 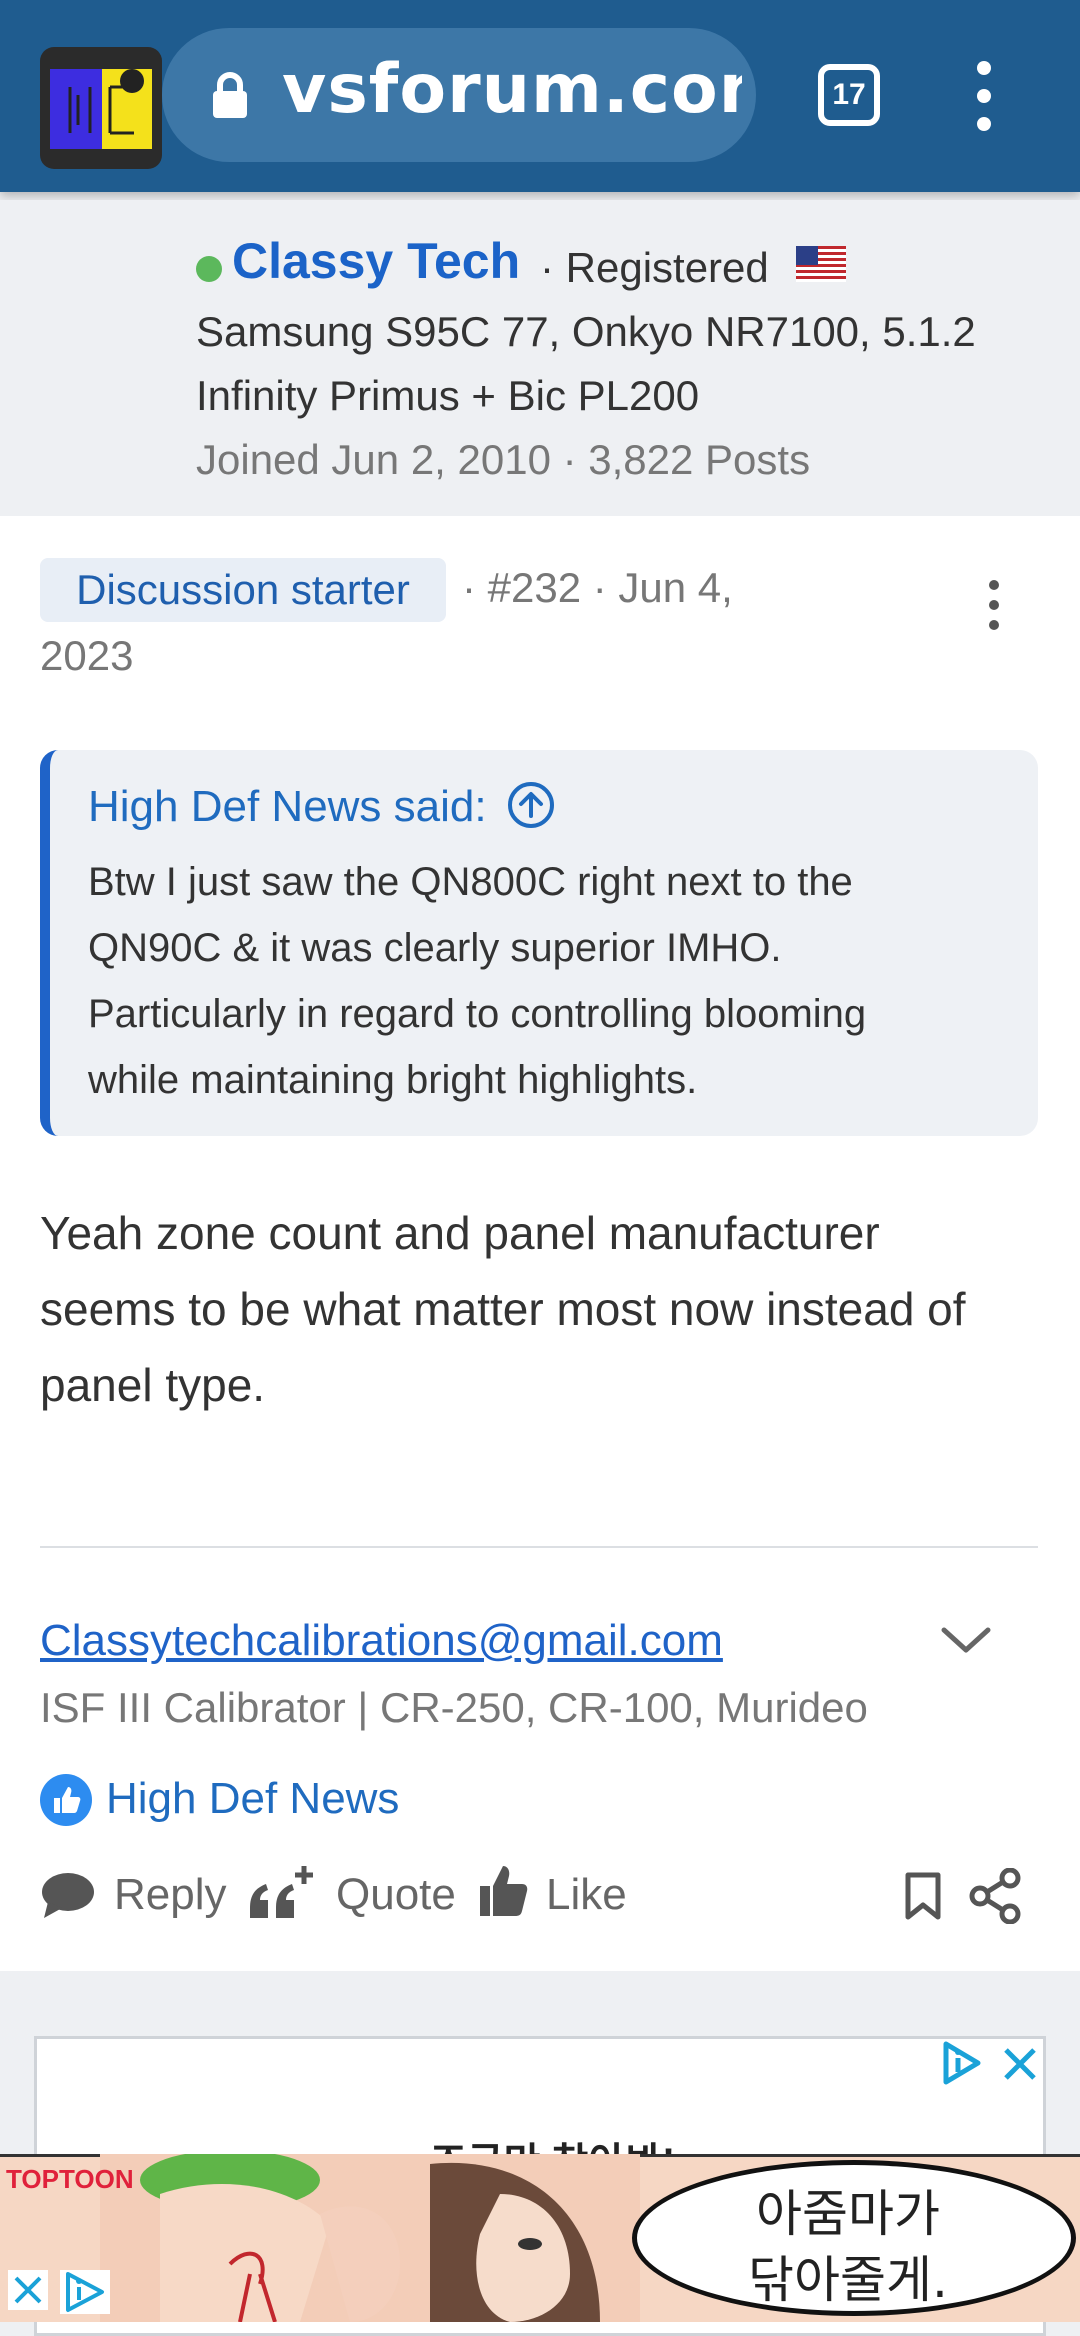 What do you see at coordinates (848, 2214) in the screenshot?
I see `ad-bubble-text: 아줌마가` at bounding box center [848, 2214].